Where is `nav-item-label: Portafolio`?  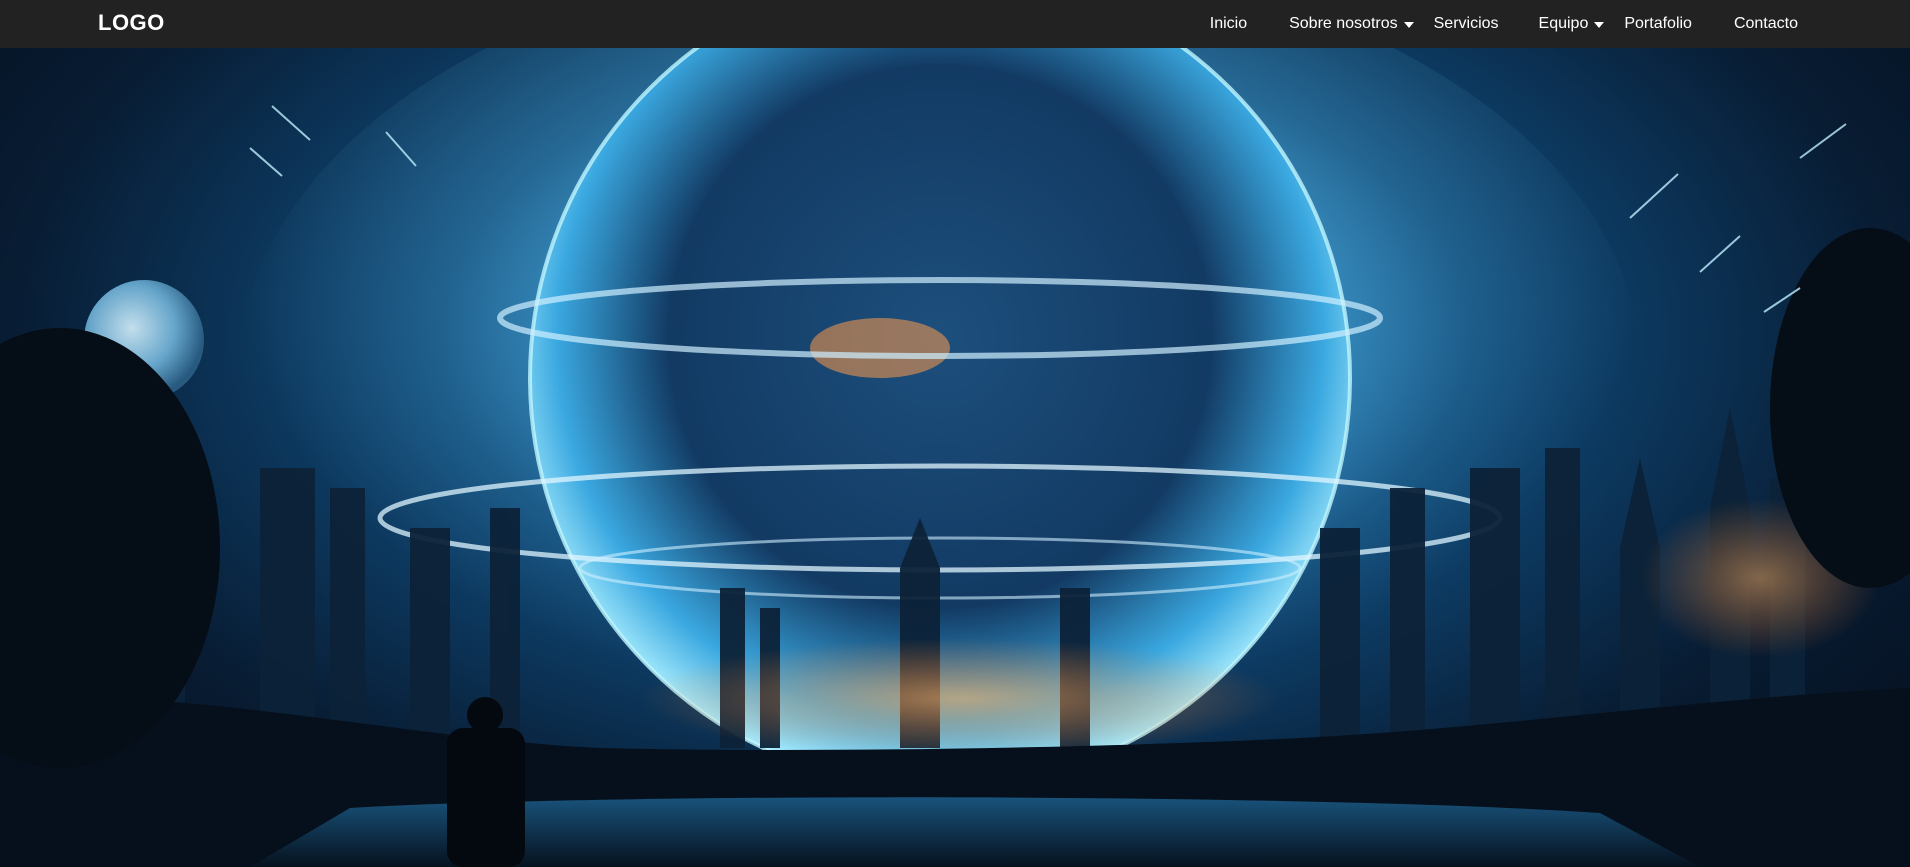 nav-item-label: Portafolio is located at coordinates (1658, 23).